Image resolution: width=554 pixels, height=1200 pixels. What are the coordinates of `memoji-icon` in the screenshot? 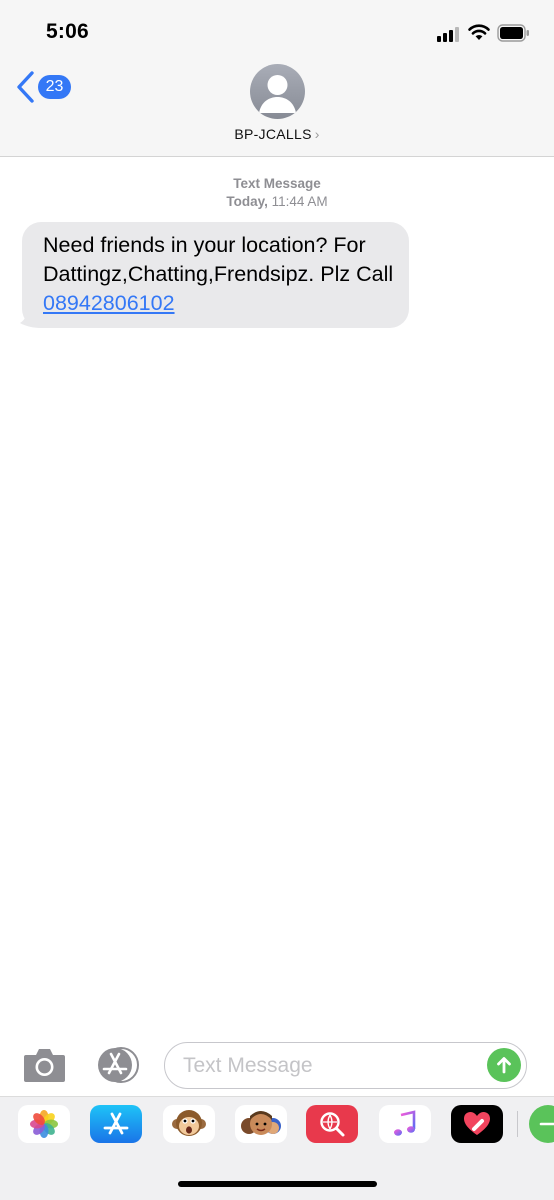 It's located at (261, 1123).